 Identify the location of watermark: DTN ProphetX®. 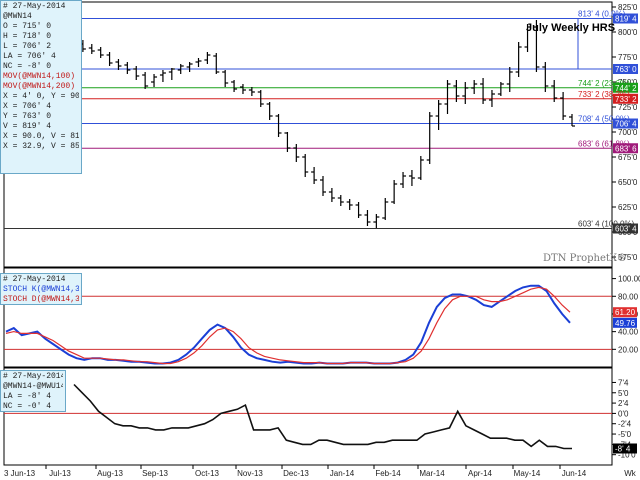
(585, 258).